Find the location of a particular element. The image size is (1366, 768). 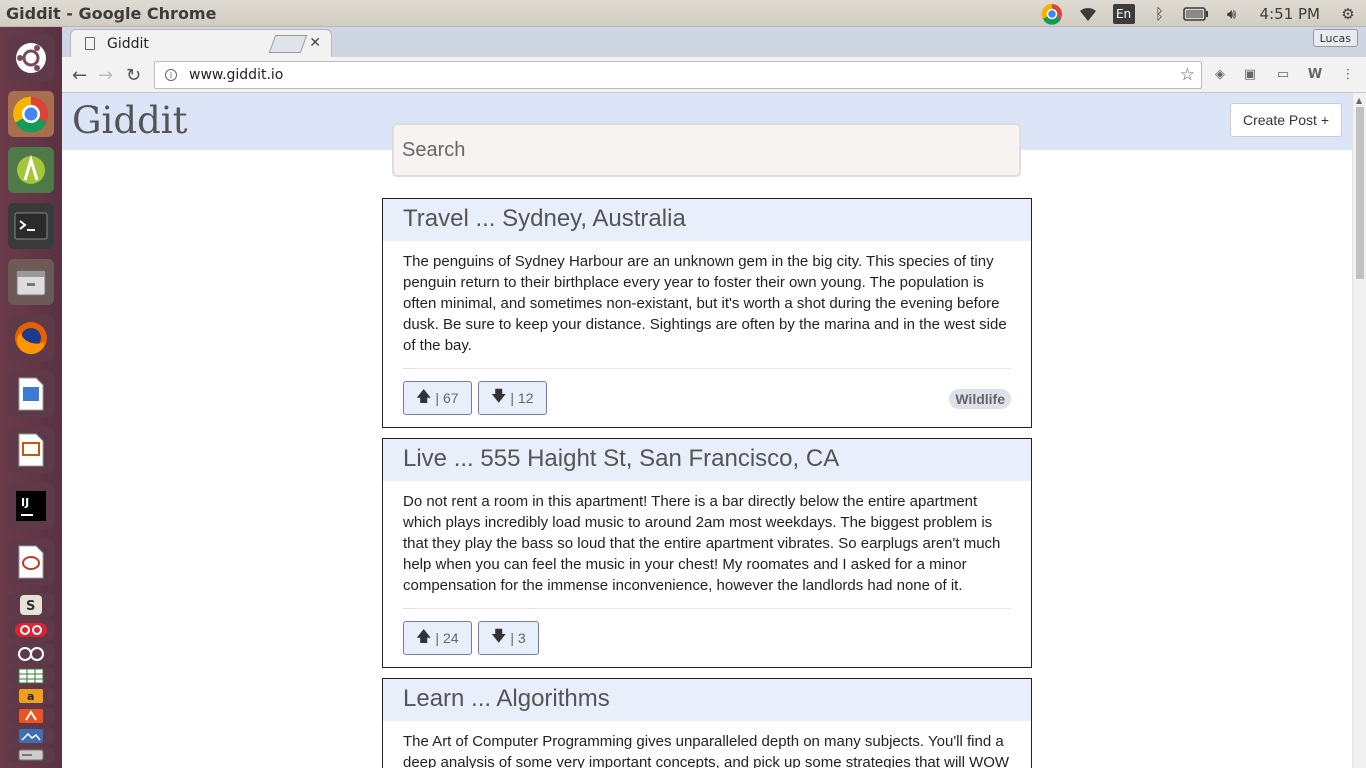

slack-icon: S is located at coordinates (31, 605).